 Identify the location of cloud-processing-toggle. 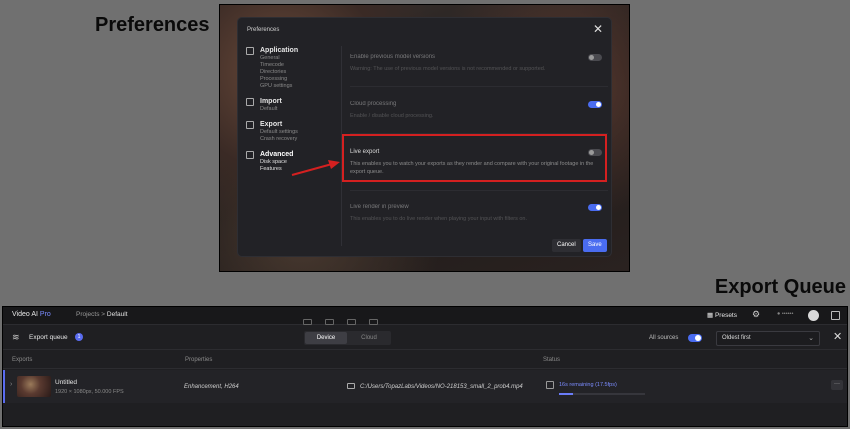
(595, 104).